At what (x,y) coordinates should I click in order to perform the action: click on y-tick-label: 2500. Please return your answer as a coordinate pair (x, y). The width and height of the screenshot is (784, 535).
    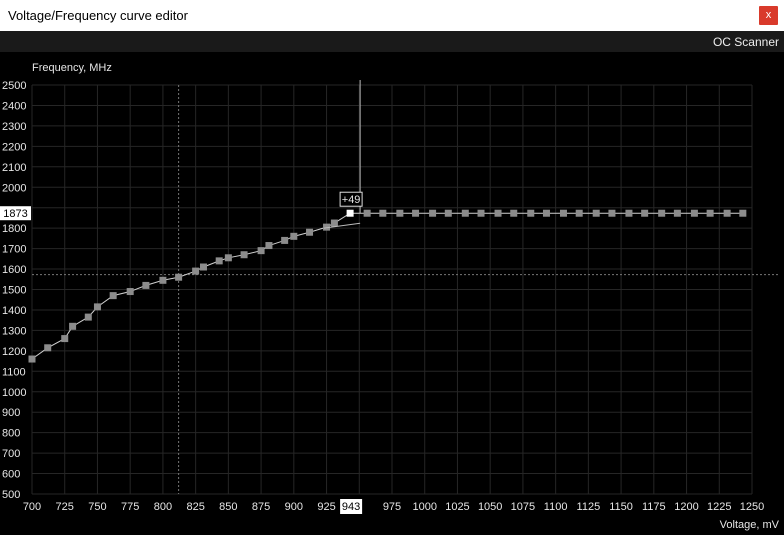
    Looking at the image, I should click on (14, 86).